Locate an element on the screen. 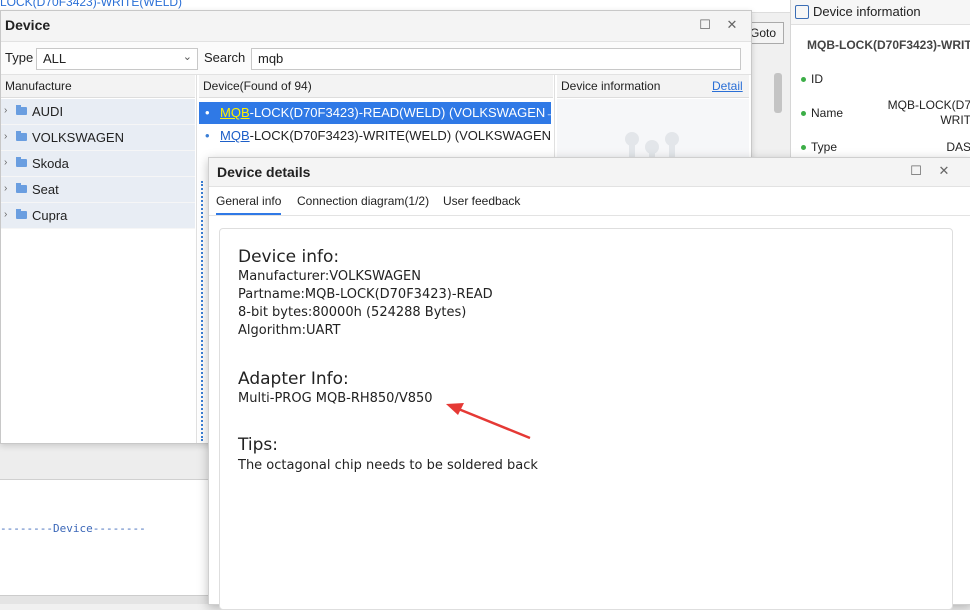 This screenshot has height=610, width=970. tab-general-info: General info is located at coordinates (249, 204).